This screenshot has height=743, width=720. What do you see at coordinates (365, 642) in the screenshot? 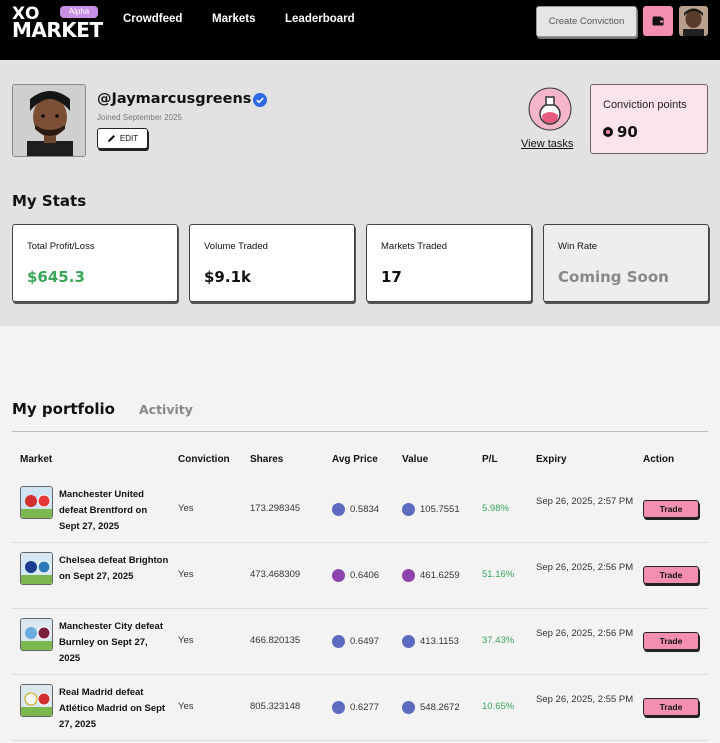
I see `avg-price-value: 0.6497` at bounding box center [365, 642].